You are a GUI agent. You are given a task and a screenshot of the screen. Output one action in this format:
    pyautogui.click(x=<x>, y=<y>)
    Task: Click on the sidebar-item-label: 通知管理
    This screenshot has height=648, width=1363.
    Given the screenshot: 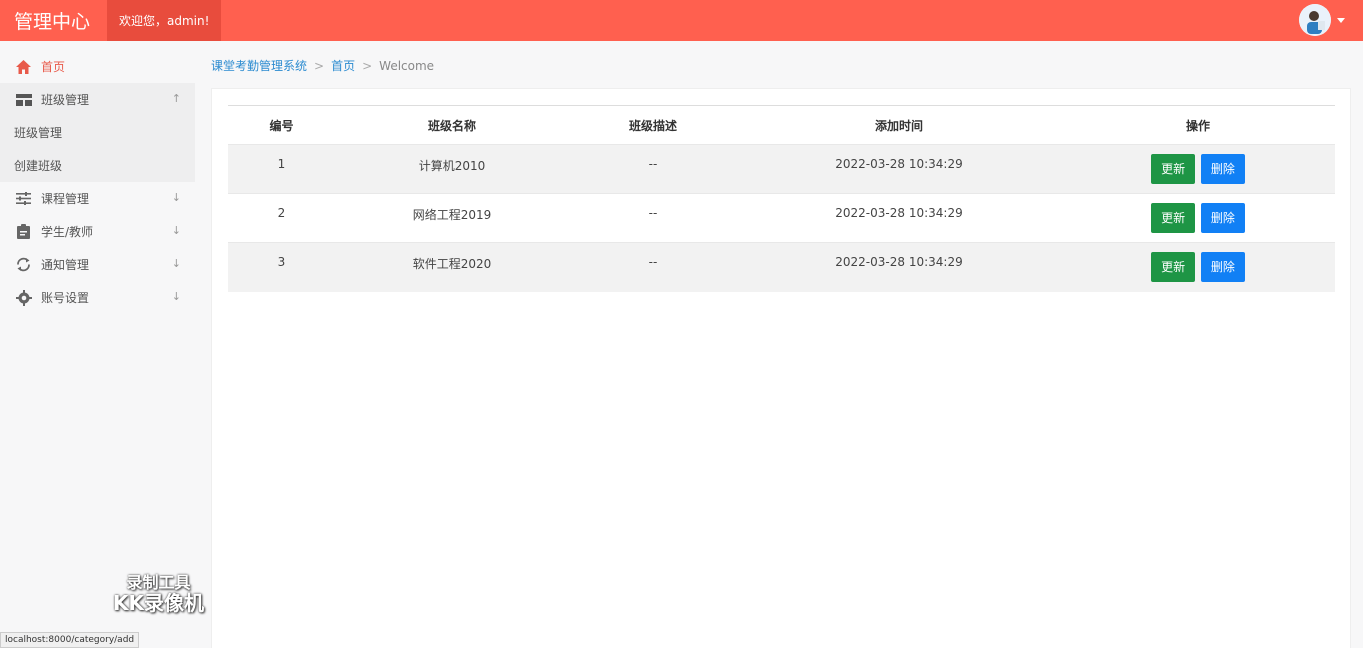 What is the action you would take?
    pyautogui.click(x=65, y=265)
    